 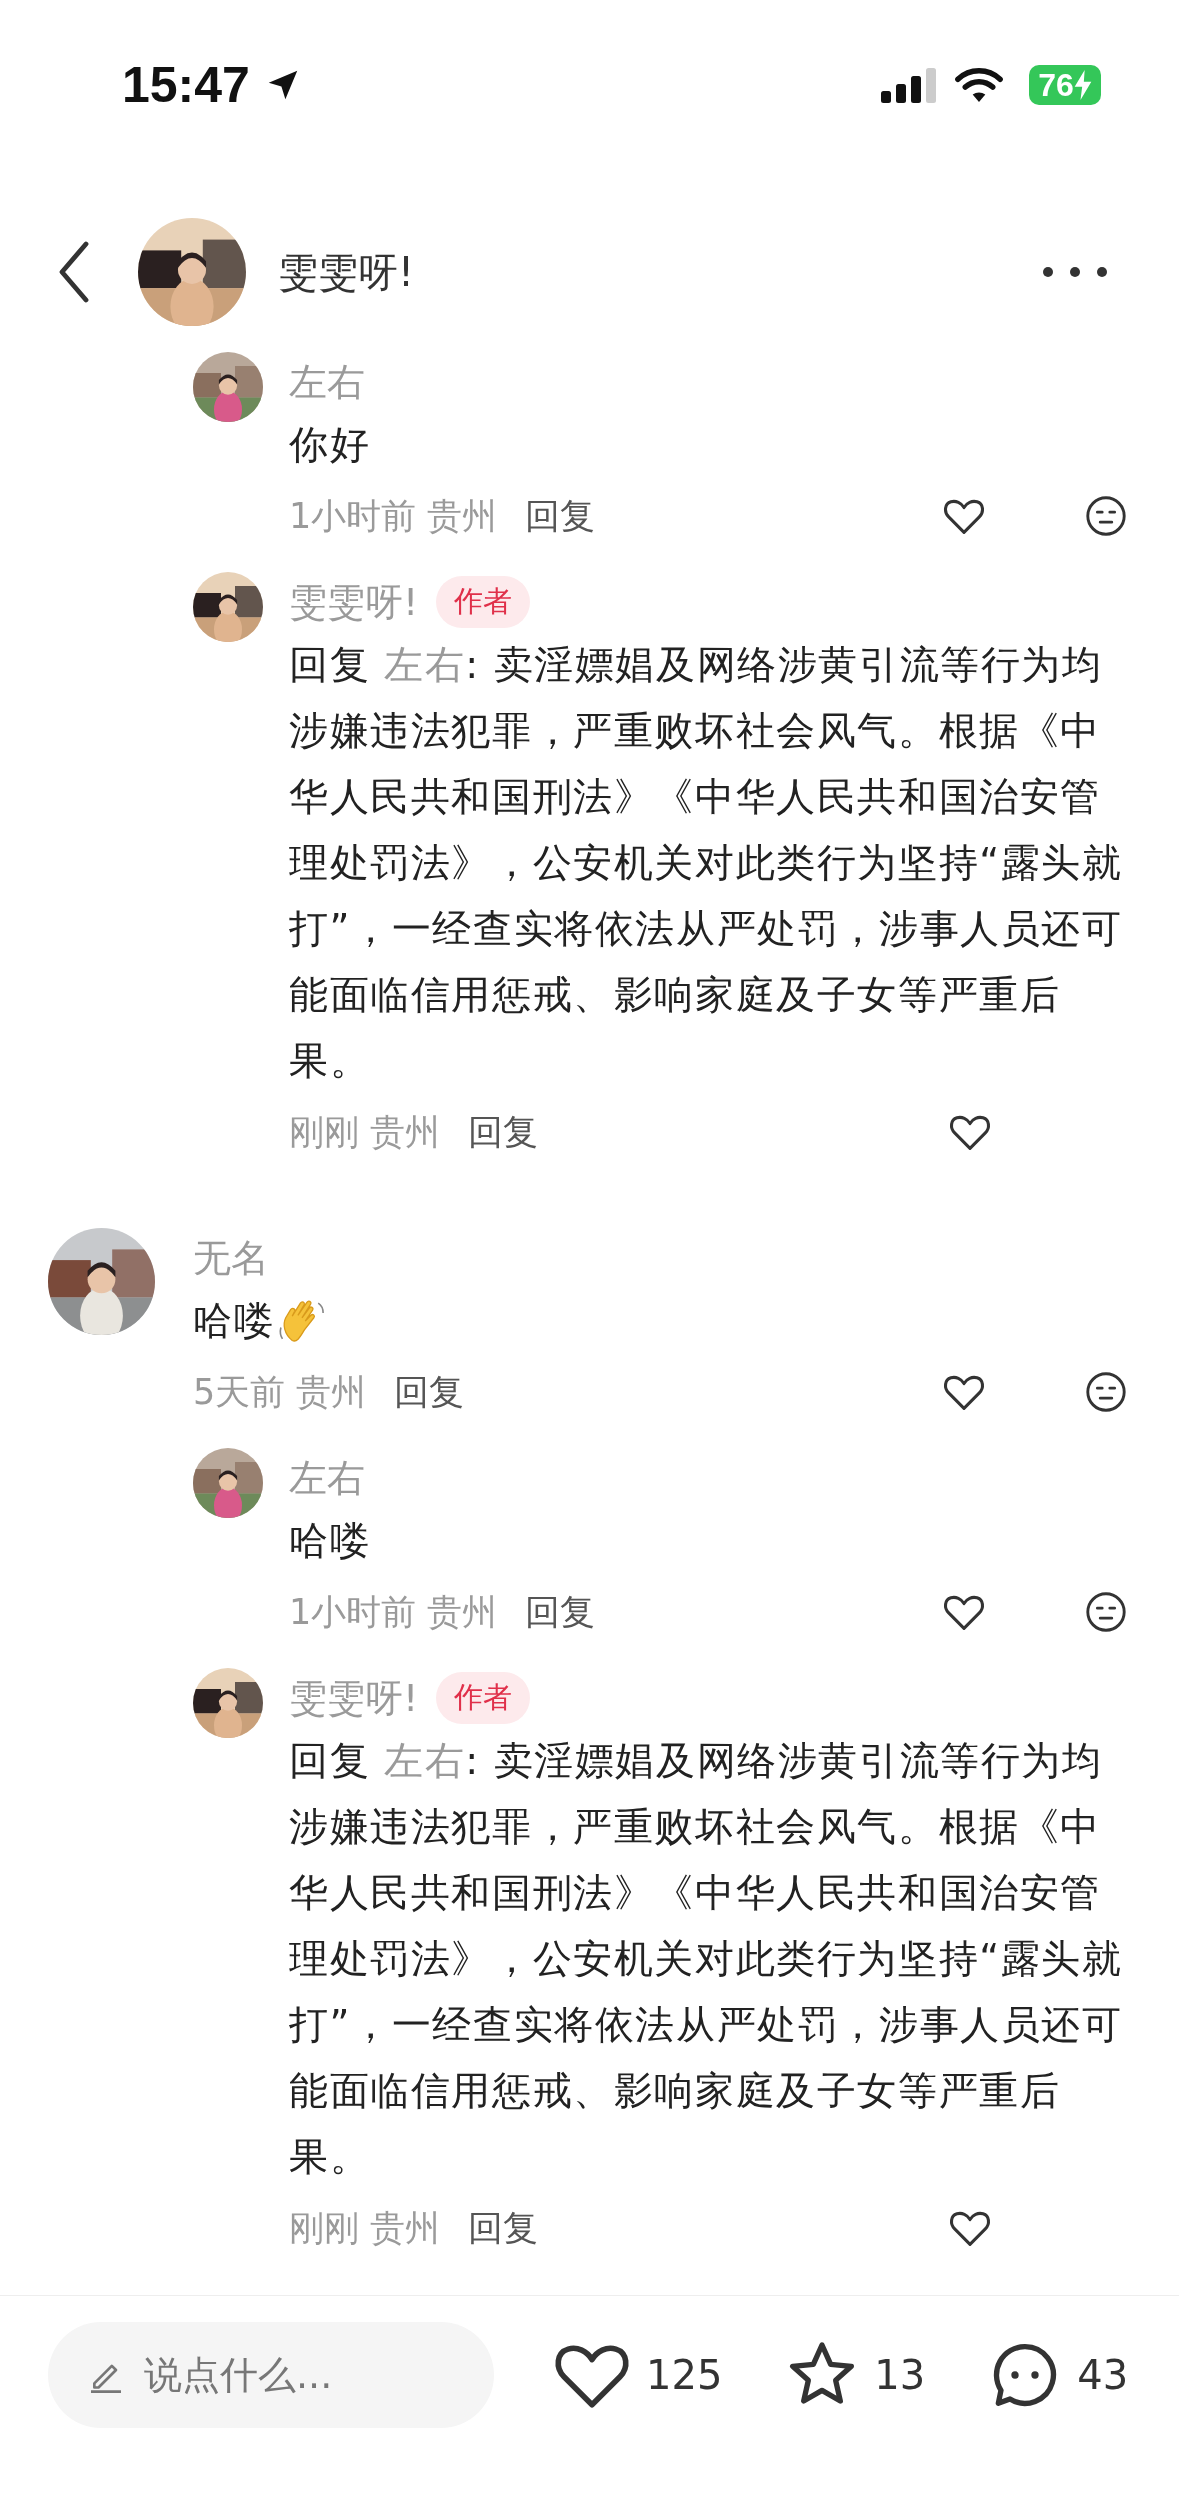 I want to click on charging-bolt-icon, so click(x=1082, y=85).